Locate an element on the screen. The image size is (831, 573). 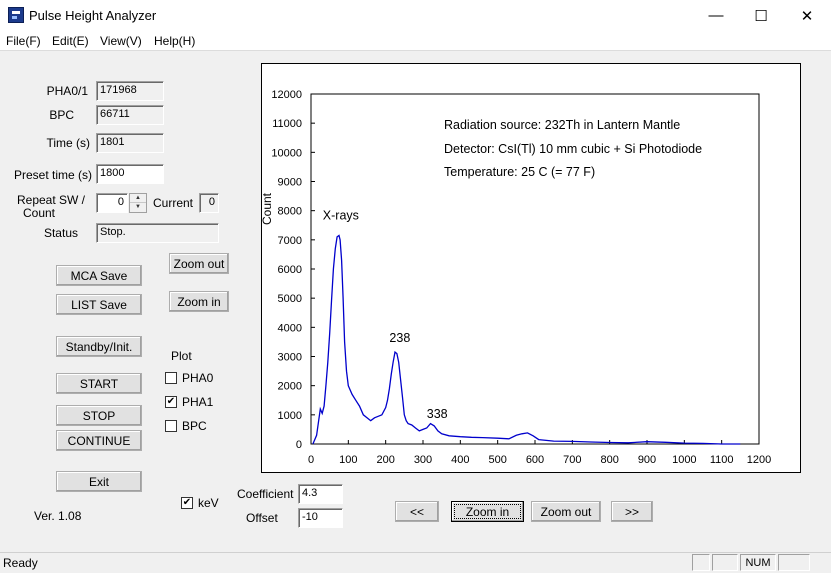
current-label: Current is located at coordinates (173, 203).